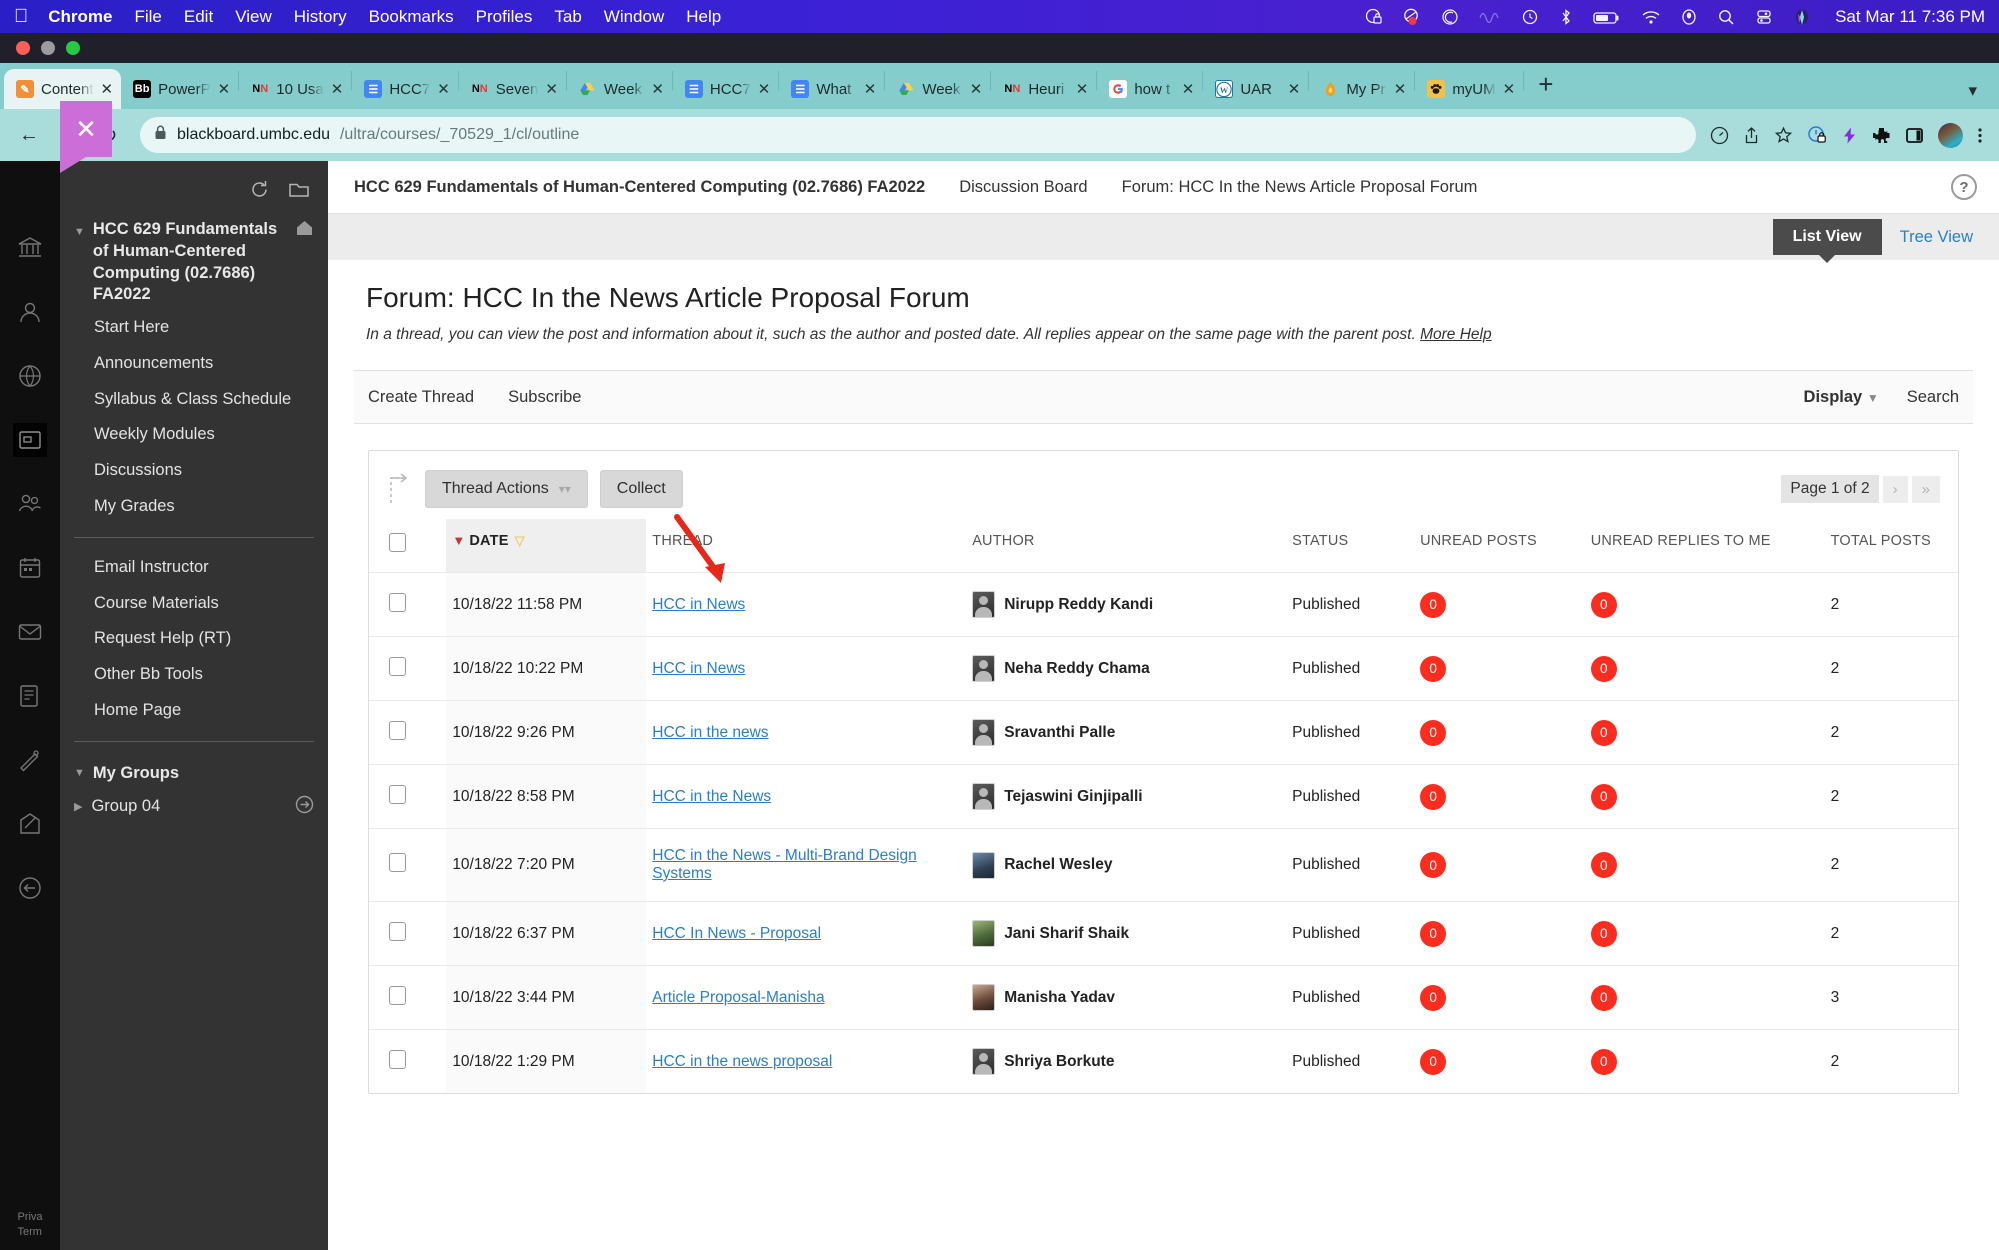 The width and height of the screenshot is (1999, 1250). Describe the element at coordinates (30, 504) in the screenshot. I see `organizations-icon` at that location.